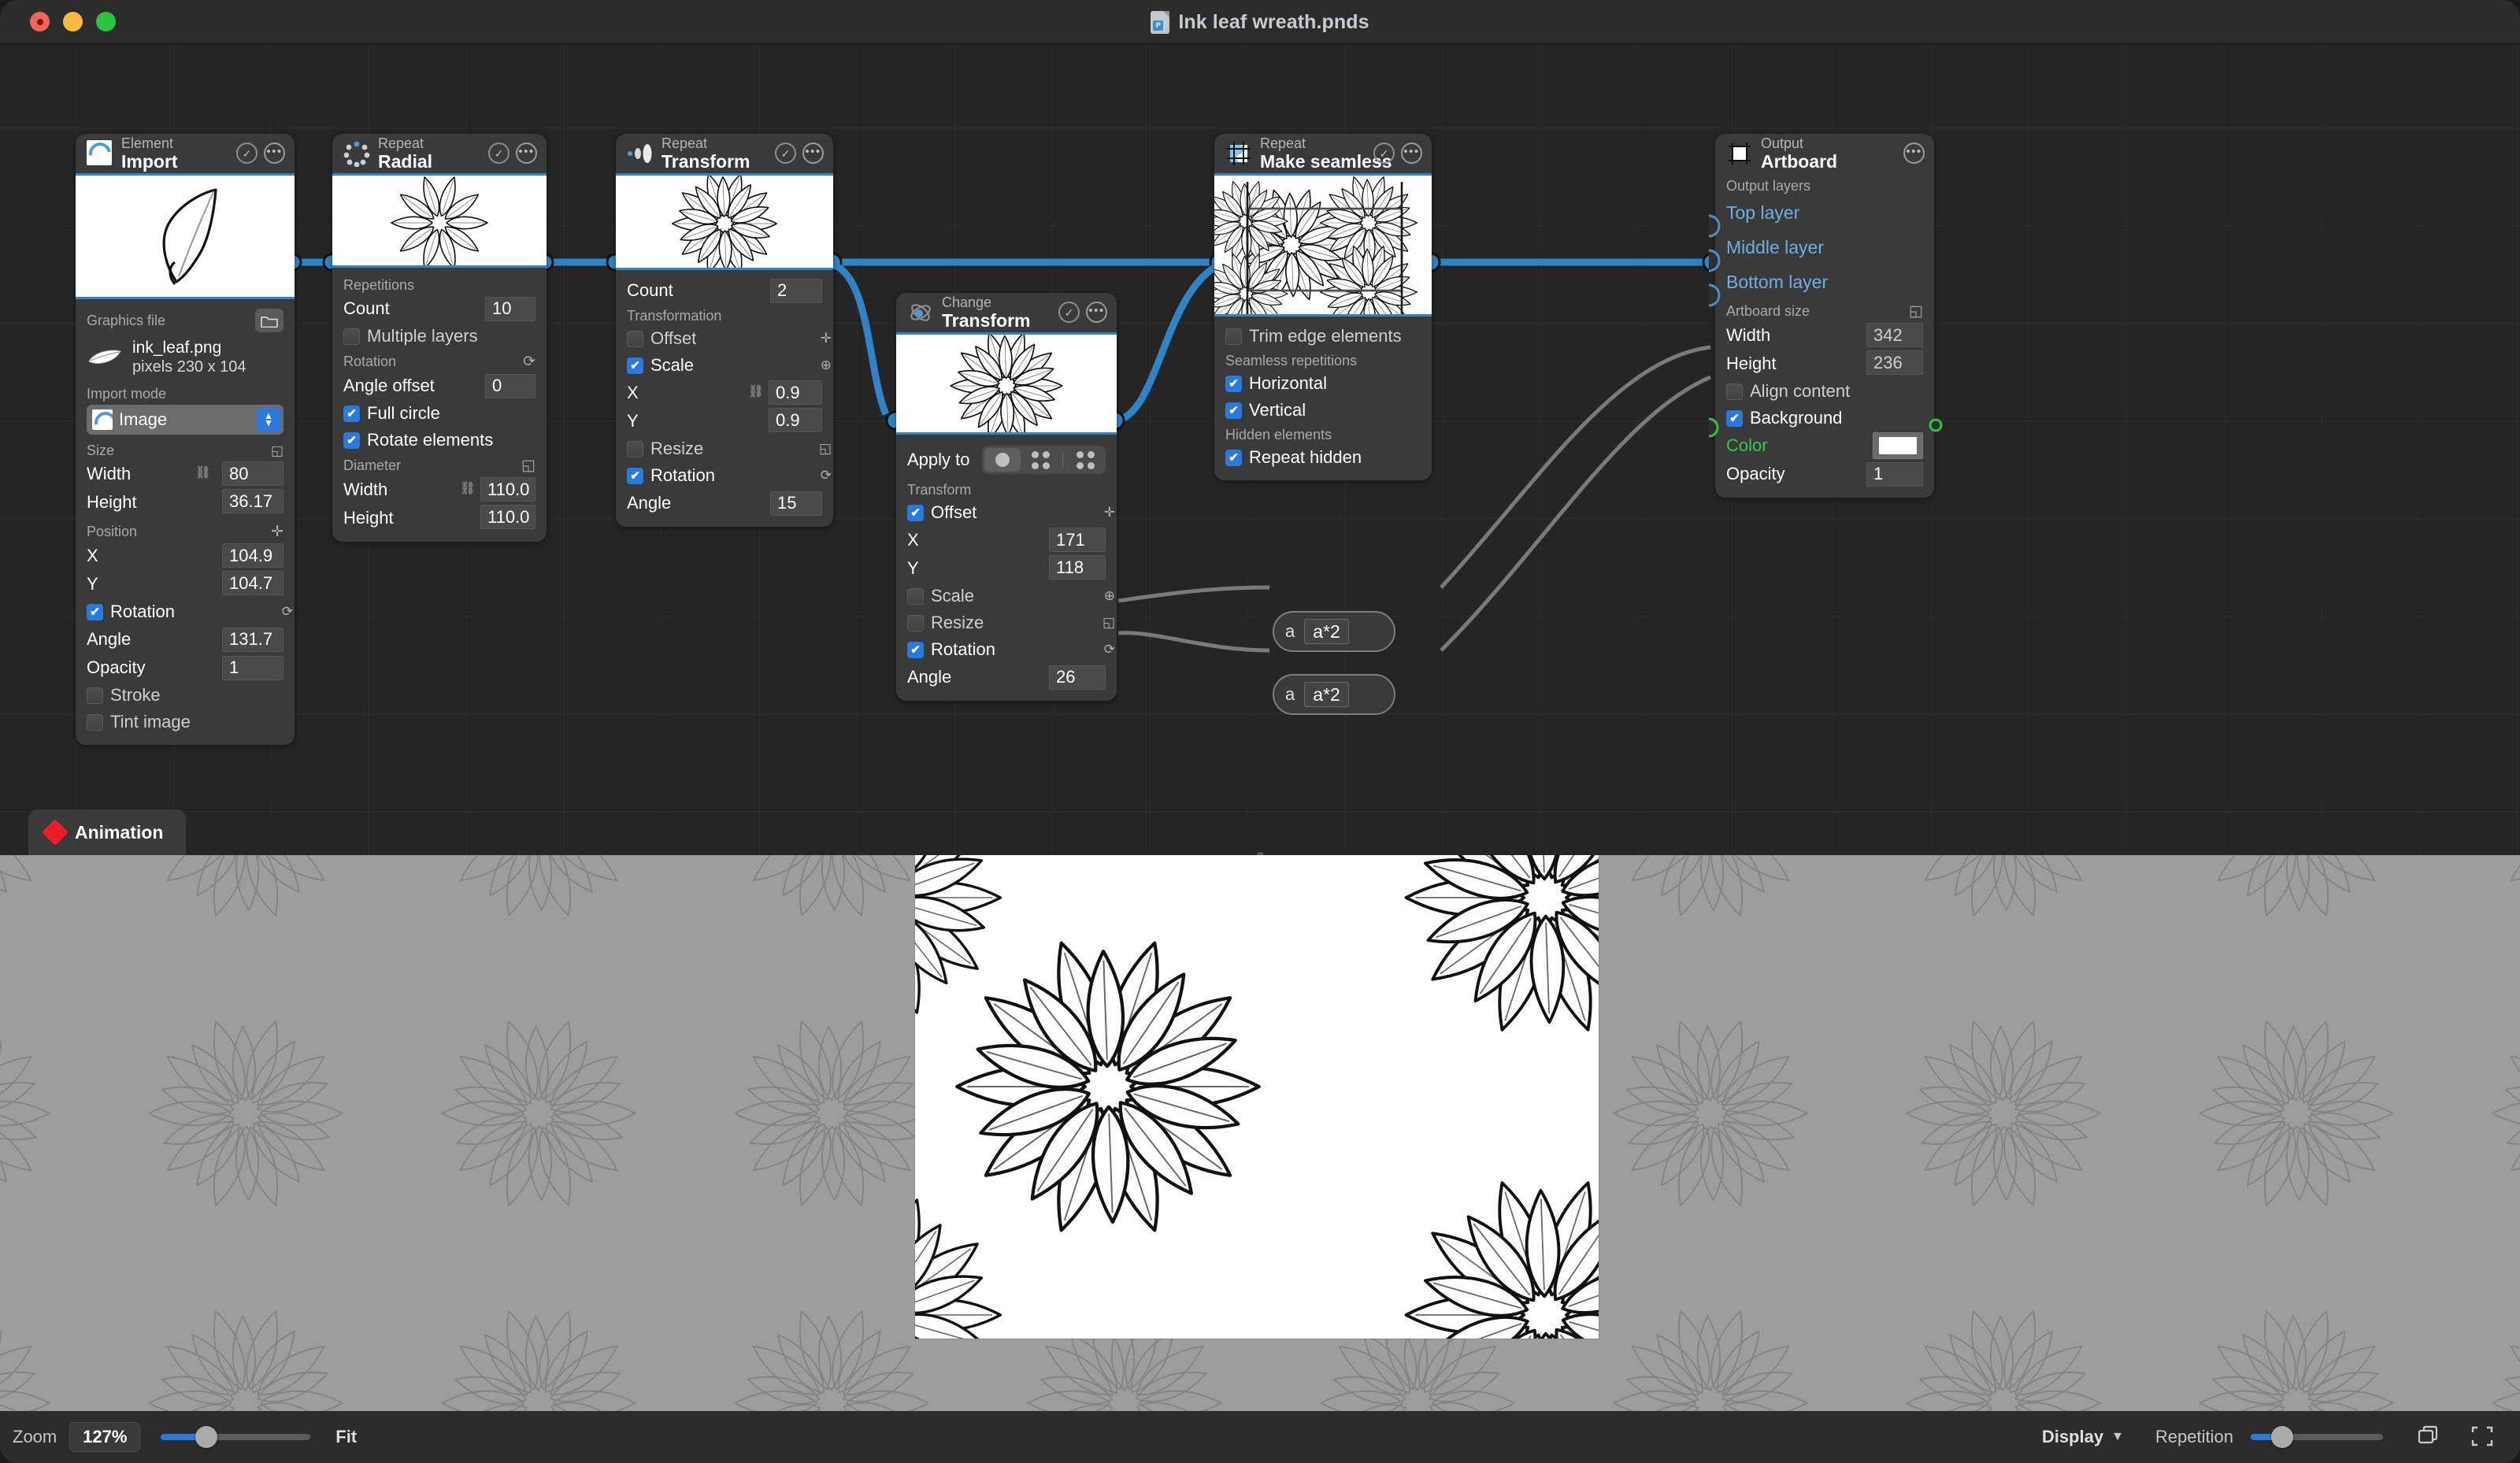  Describe the element at coordinates (185, 556) in the screenshot. I see `x-row: X 104.9` at that location.